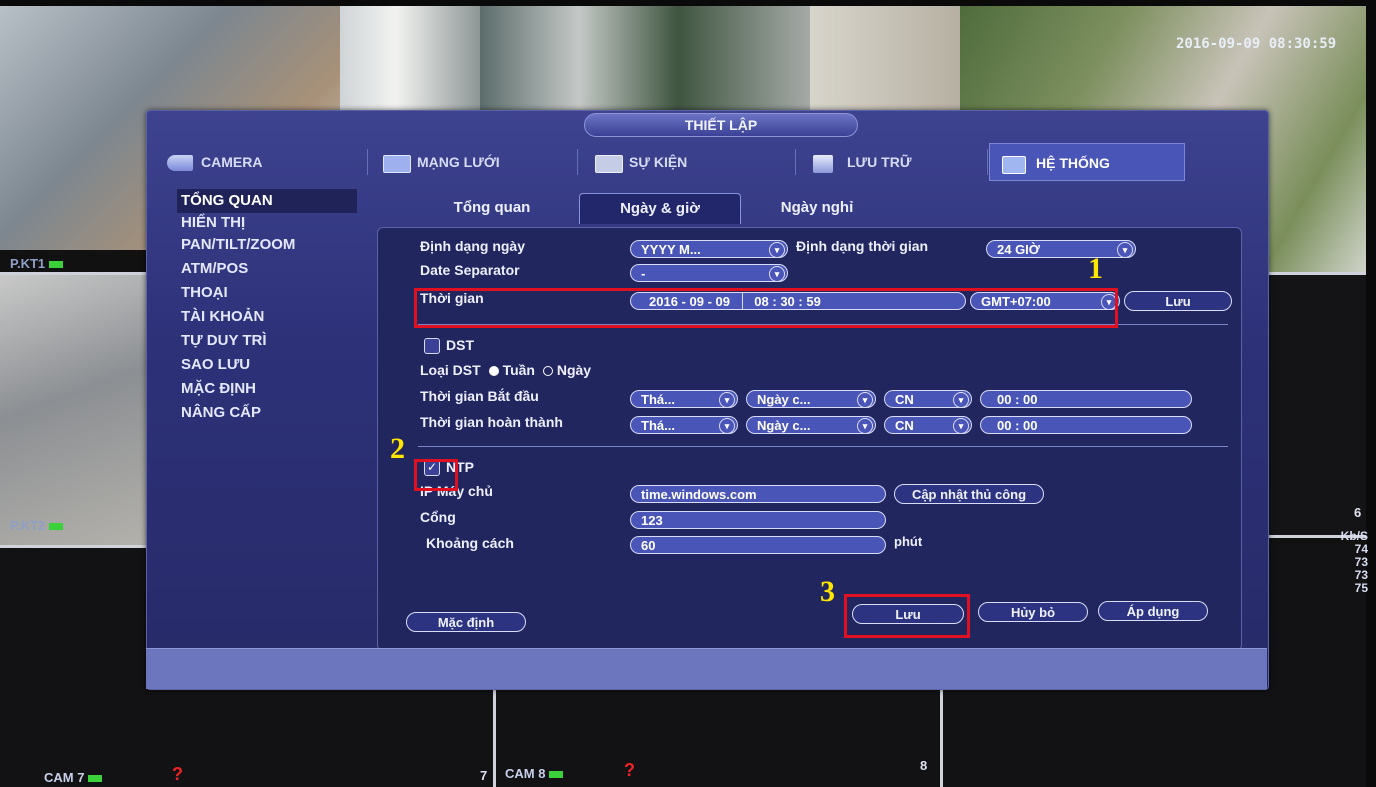  I want to click on camera-name: CAM 7, so click(64, 777).